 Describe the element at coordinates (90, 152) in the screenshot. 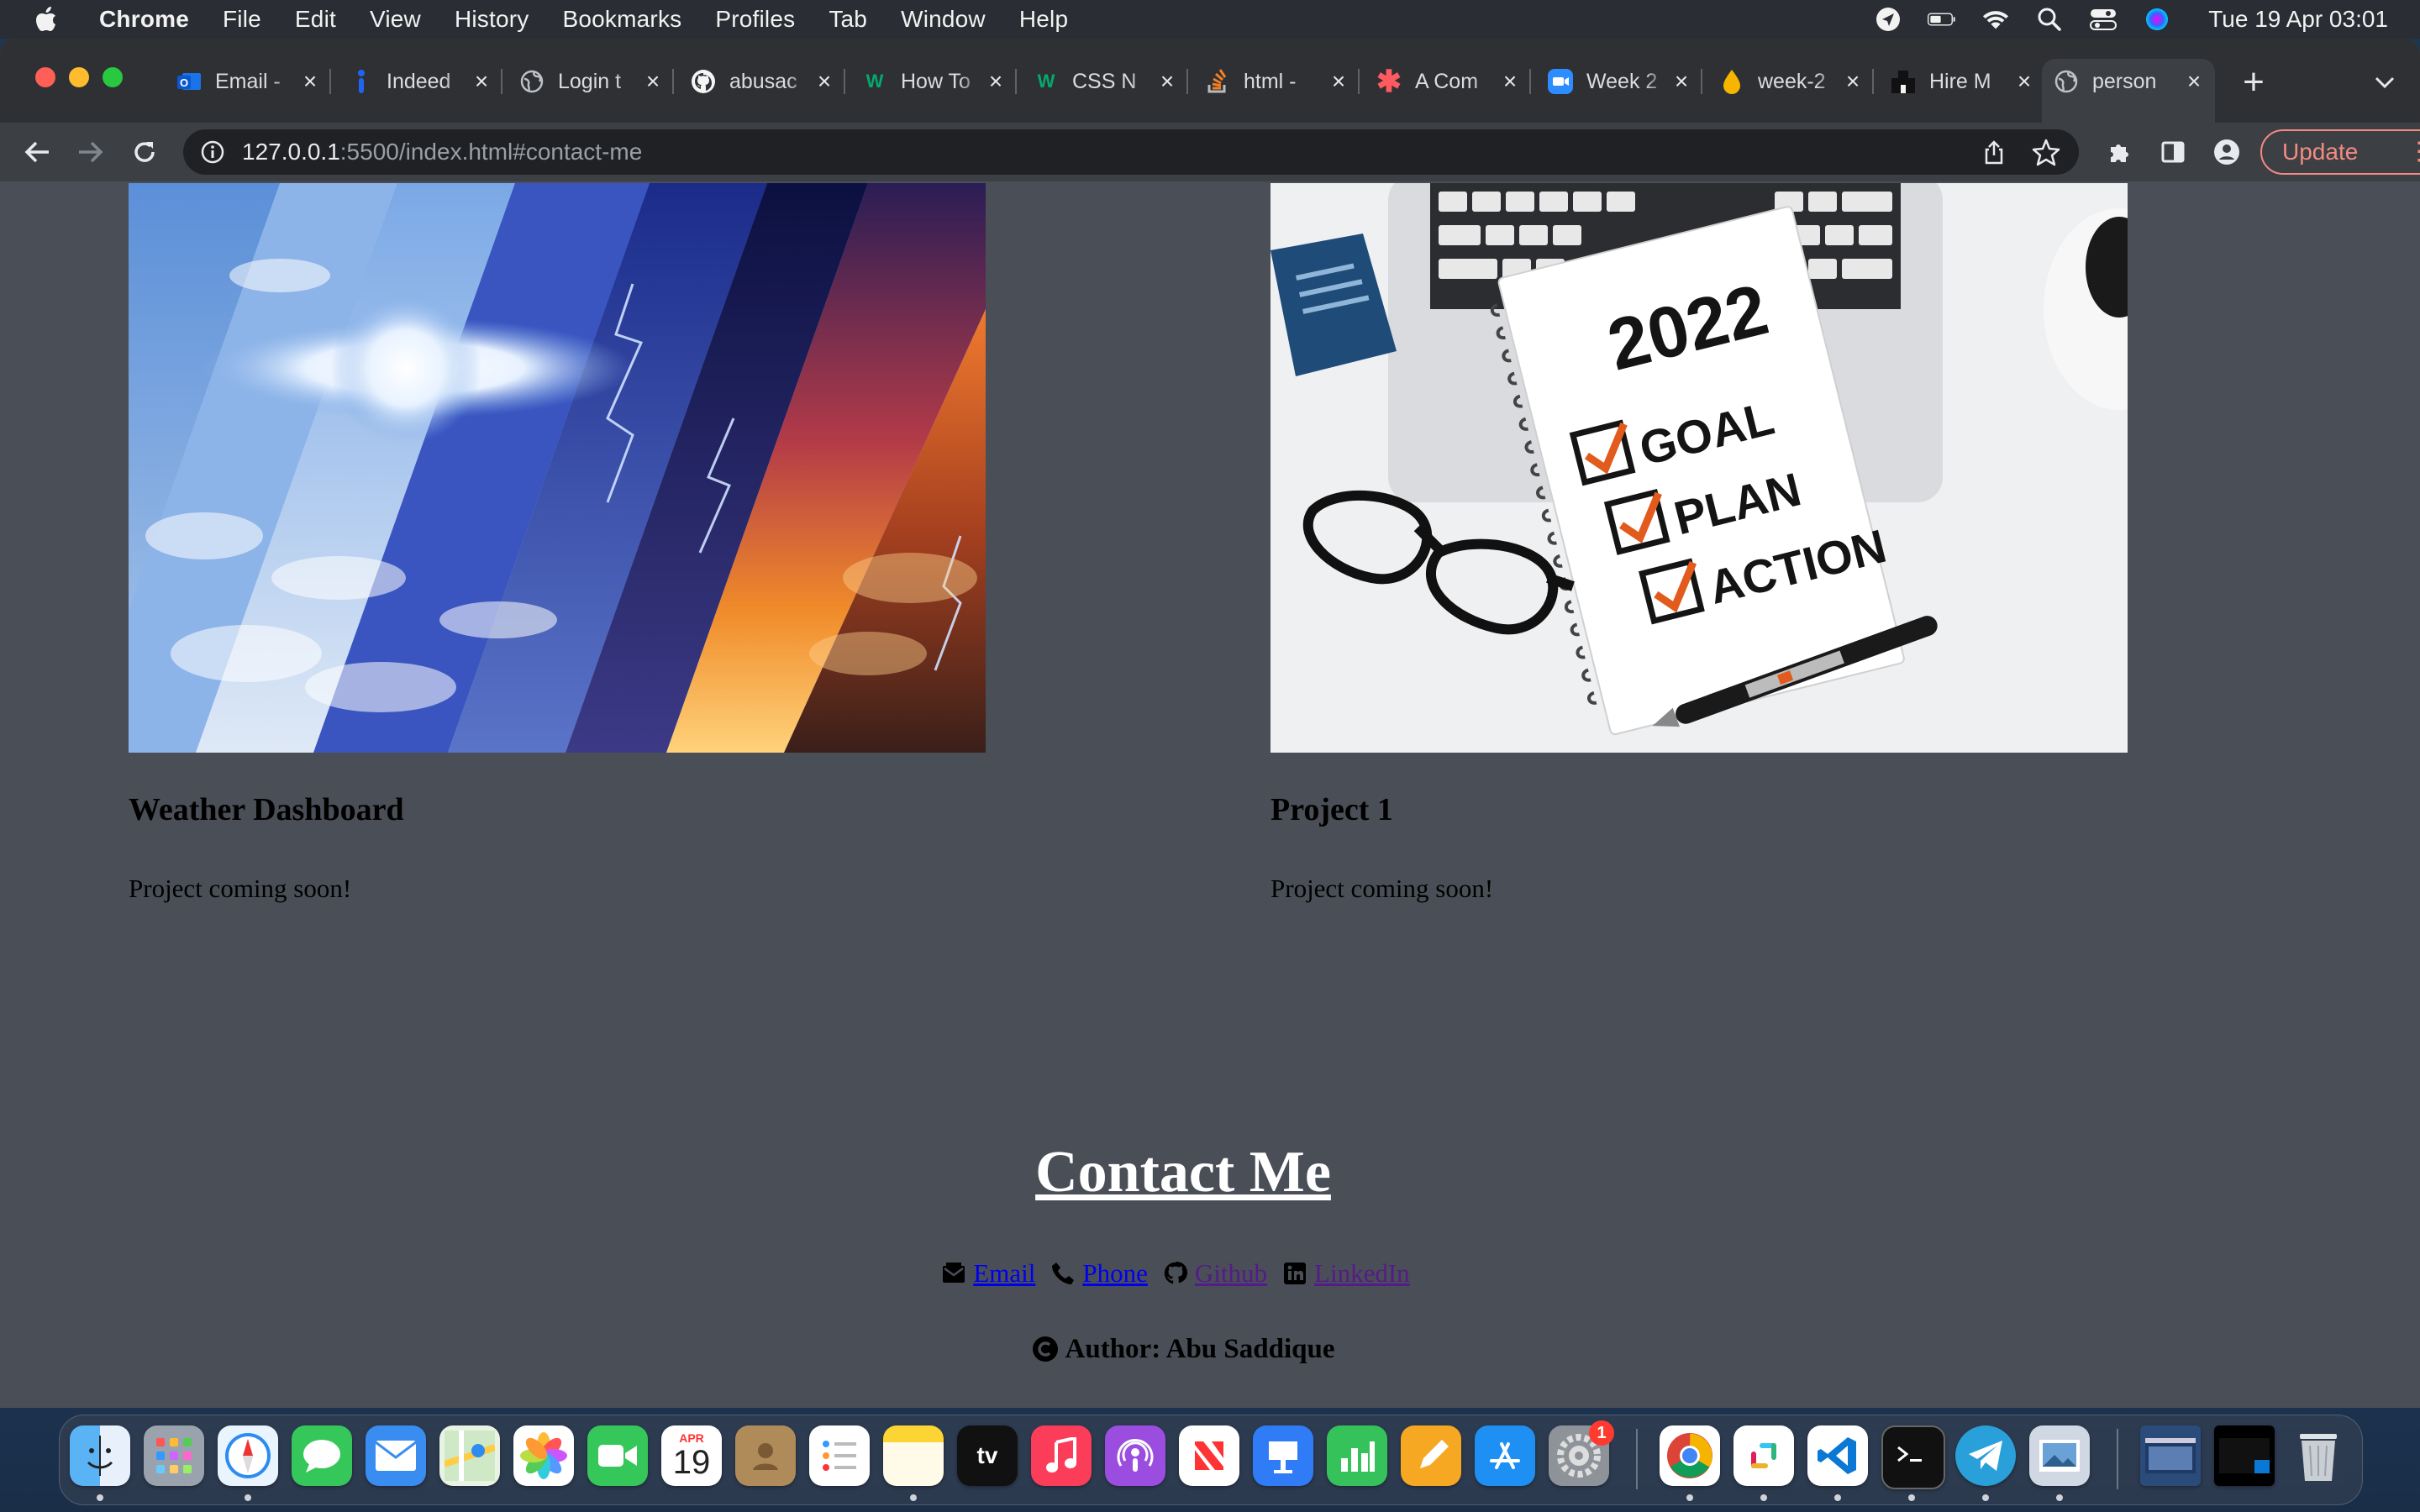

I see `forward-button` at that location.